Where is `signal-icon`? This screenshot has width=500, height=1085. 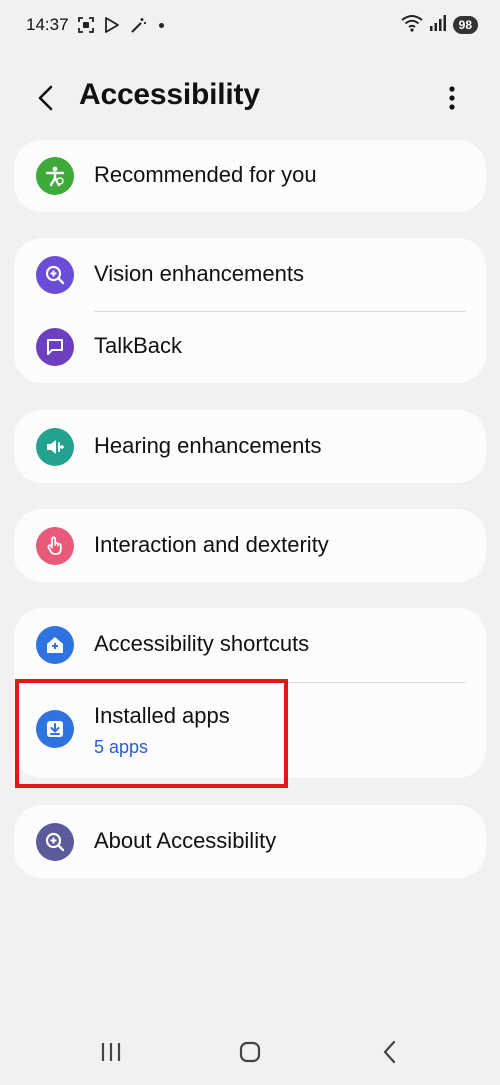 signal-icon is located at coordinates (438, 25).